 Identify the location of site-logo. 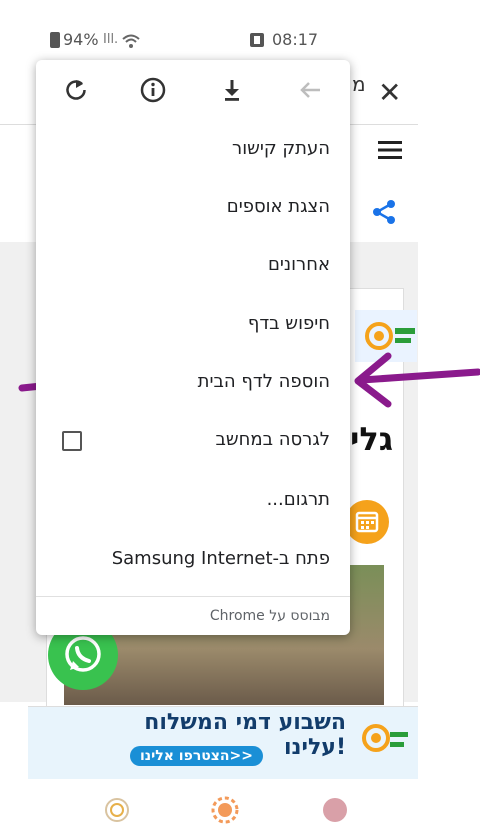
(386, 336).